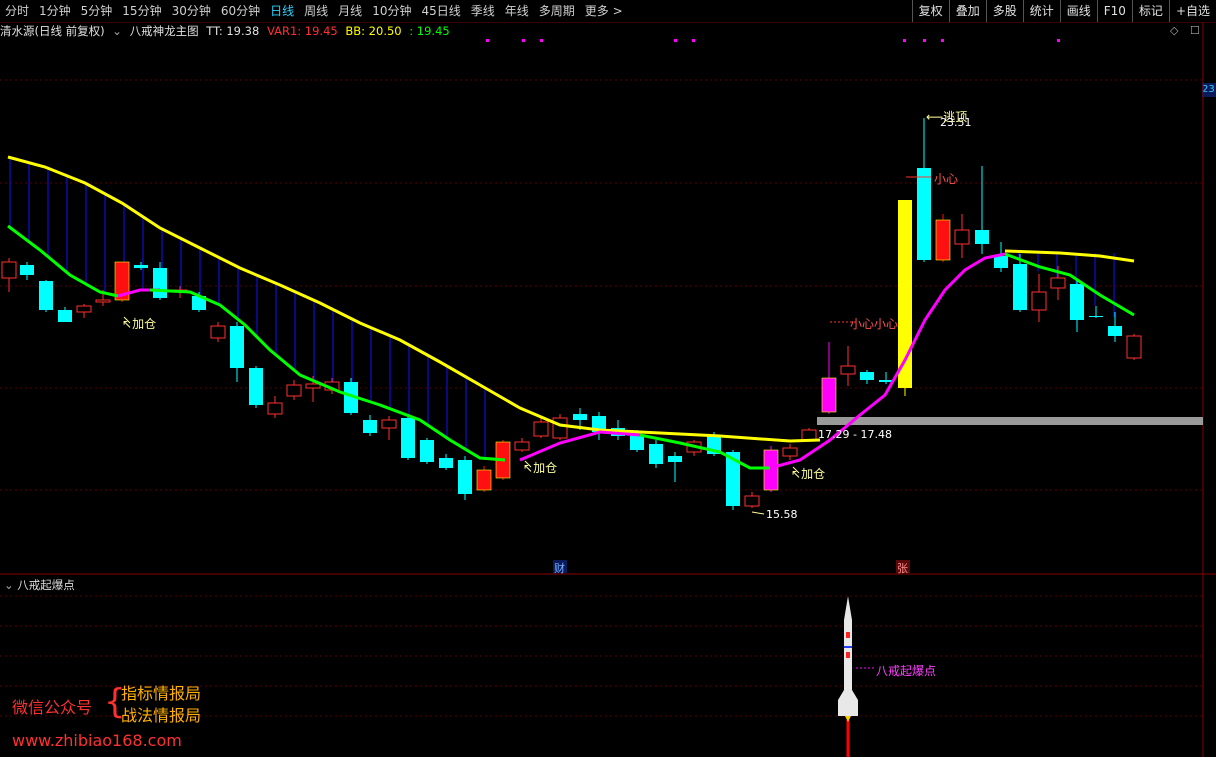 This screenshot has height=757, width=1216. I want to click on rocket-icon, so click(856, 676).